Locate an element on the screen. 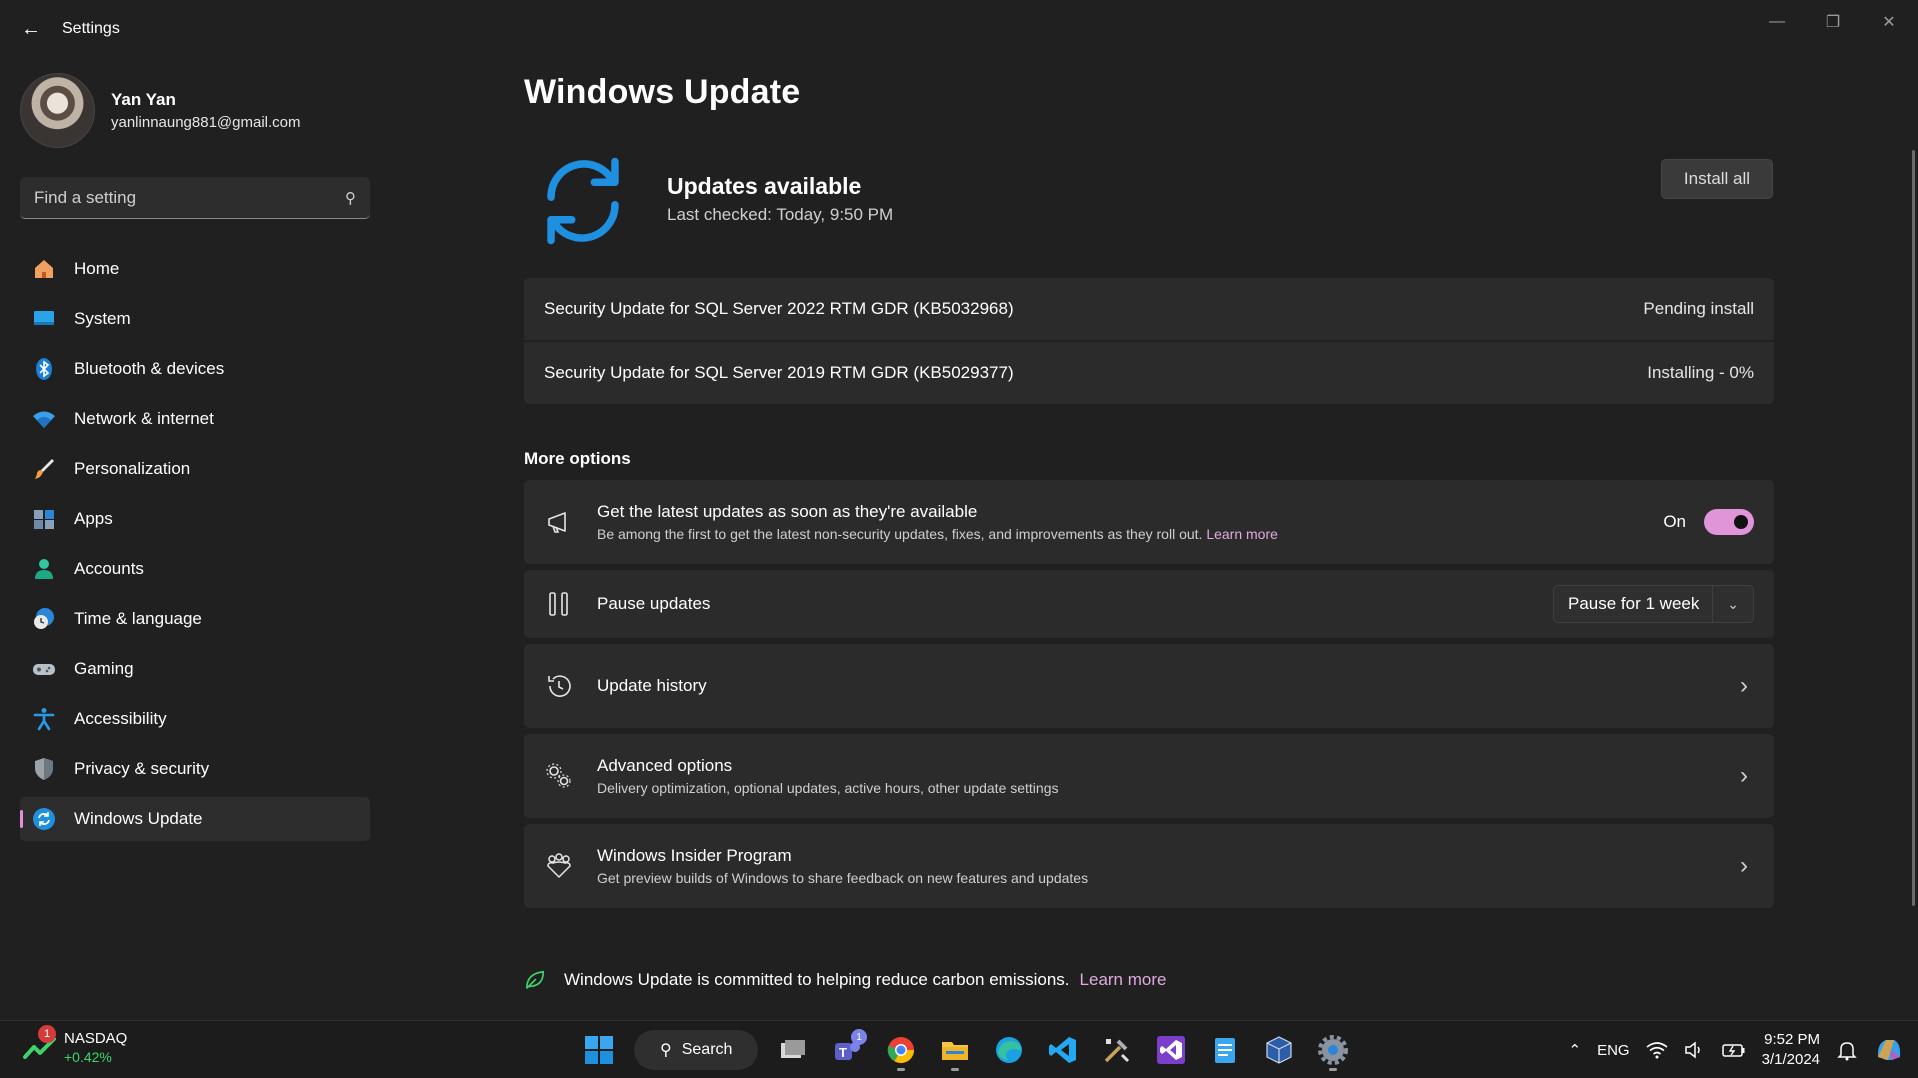 This screenshot has width=1918, height=1078. widget-name: NASDAQ is located at coordinates (96, 1038).